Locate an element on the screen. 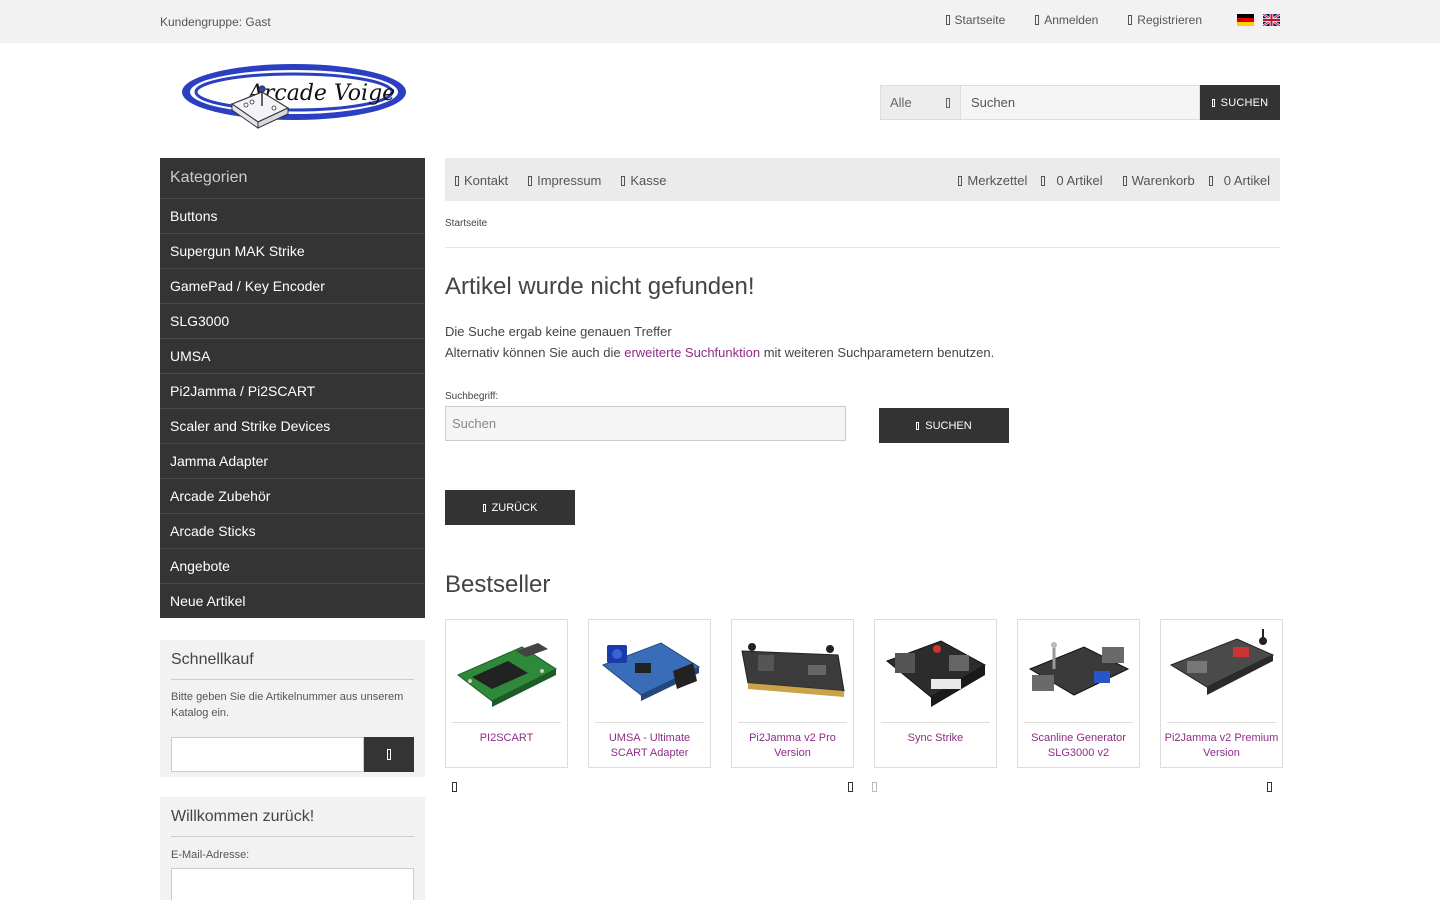 The height and width of the screenshot is (900, 1440). search-term-label: Suchbegriff: is located at coordinates (472, 396).